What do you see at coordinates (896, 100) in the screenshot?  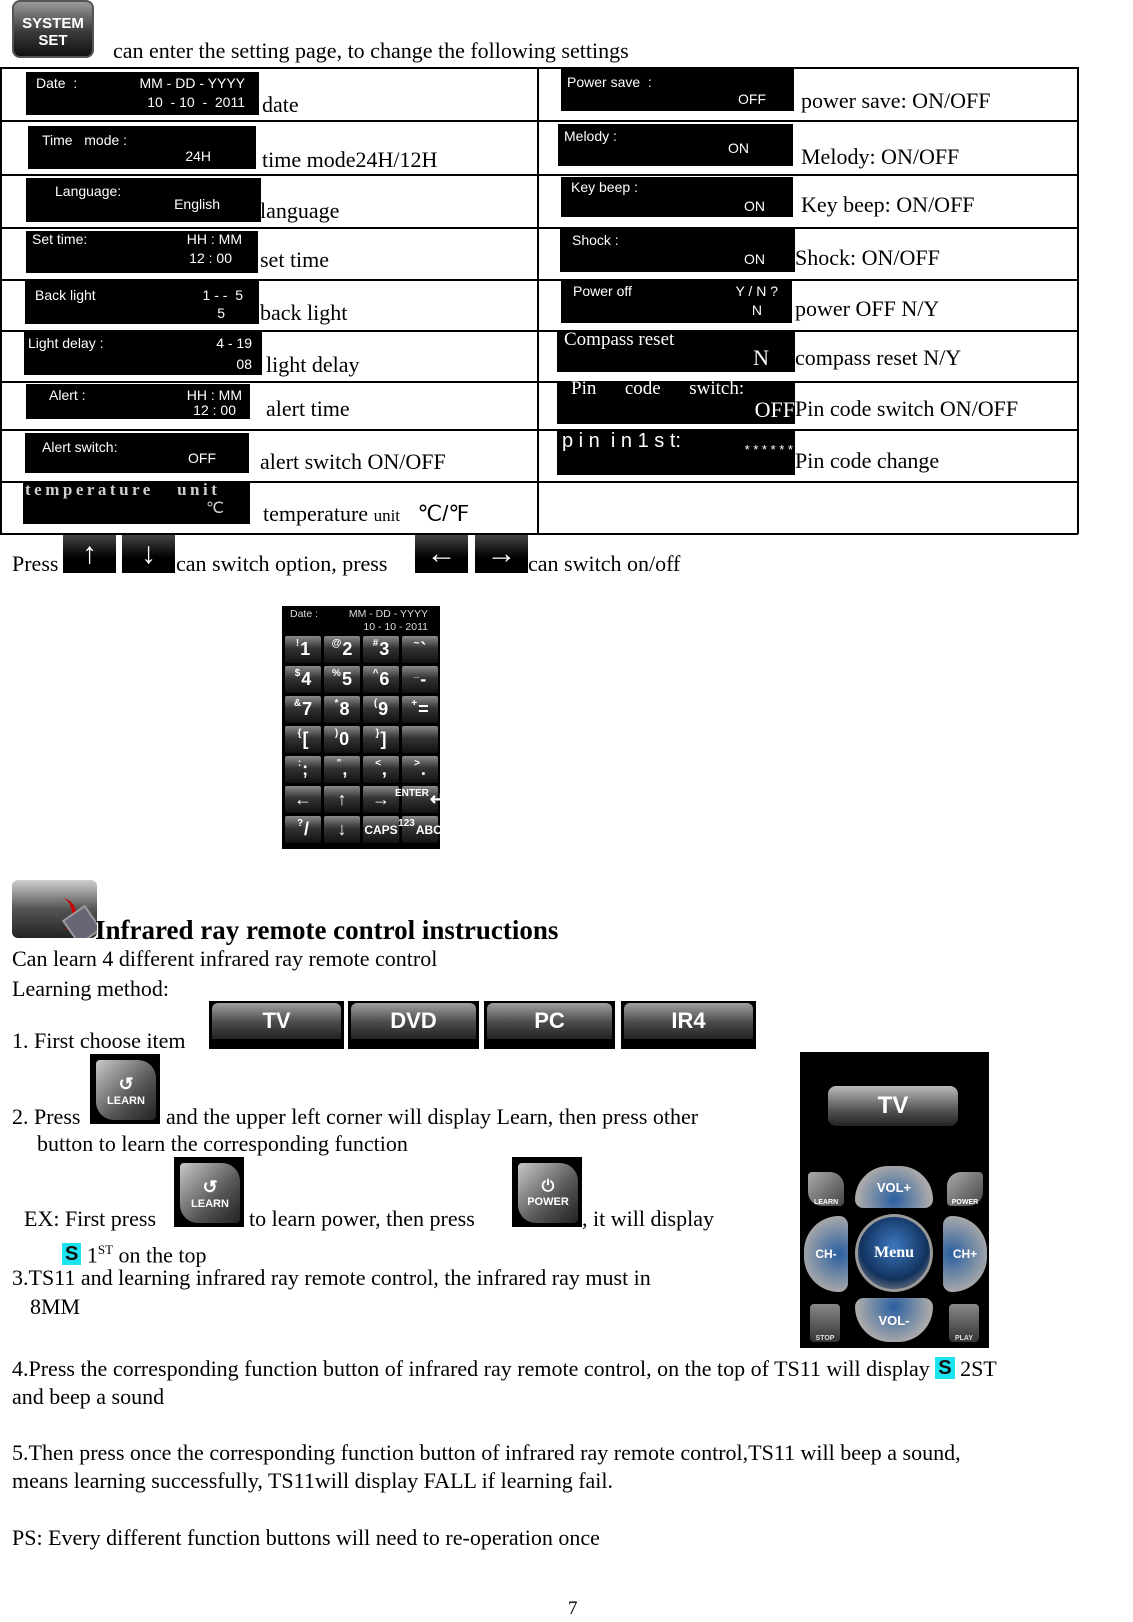 I see `power-save-caption: power save: ON/OFF` at bounding box center [896, 100].